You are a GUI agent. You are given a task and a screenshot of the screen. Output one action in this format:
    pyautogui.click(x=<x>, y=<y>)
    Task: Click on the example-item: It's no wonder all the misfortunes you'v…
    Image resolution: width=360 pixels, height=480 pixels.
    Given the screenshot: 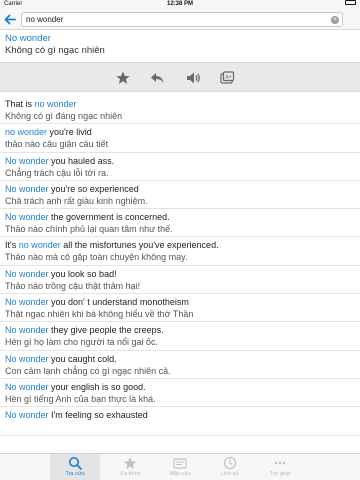 What is the action you would take?
    pyautogui.click(x=180, y=251)
    